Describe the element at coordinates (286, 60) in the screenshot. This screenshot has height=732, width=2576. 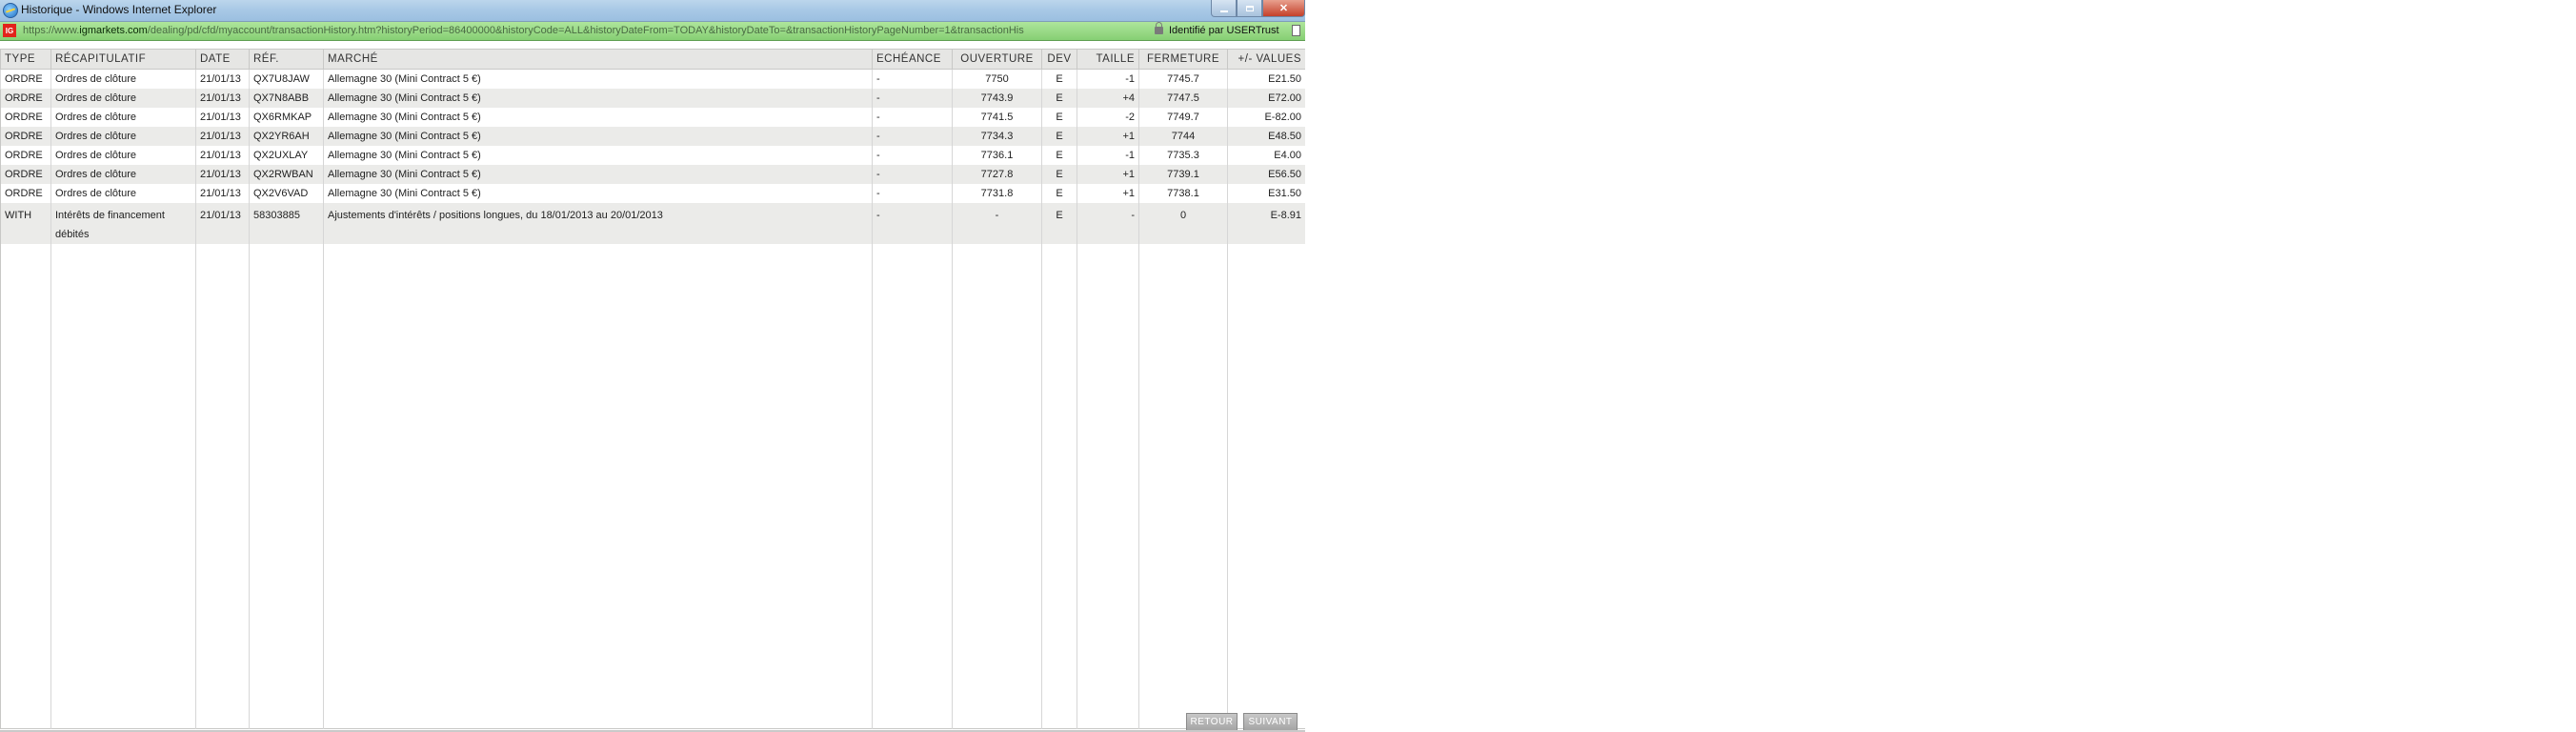
I see `column-header-ref: RÉF.` at that location.